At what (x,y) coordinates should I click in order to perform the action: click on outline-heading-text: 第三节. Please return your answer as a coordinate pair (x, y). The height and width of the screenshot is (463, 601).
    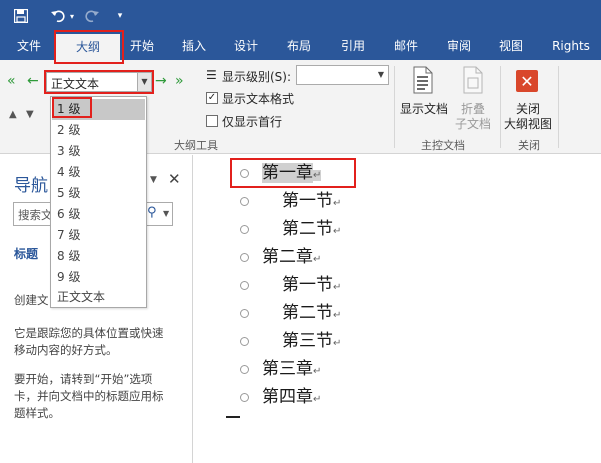
    Looking at the image, I should click on (307, 341).